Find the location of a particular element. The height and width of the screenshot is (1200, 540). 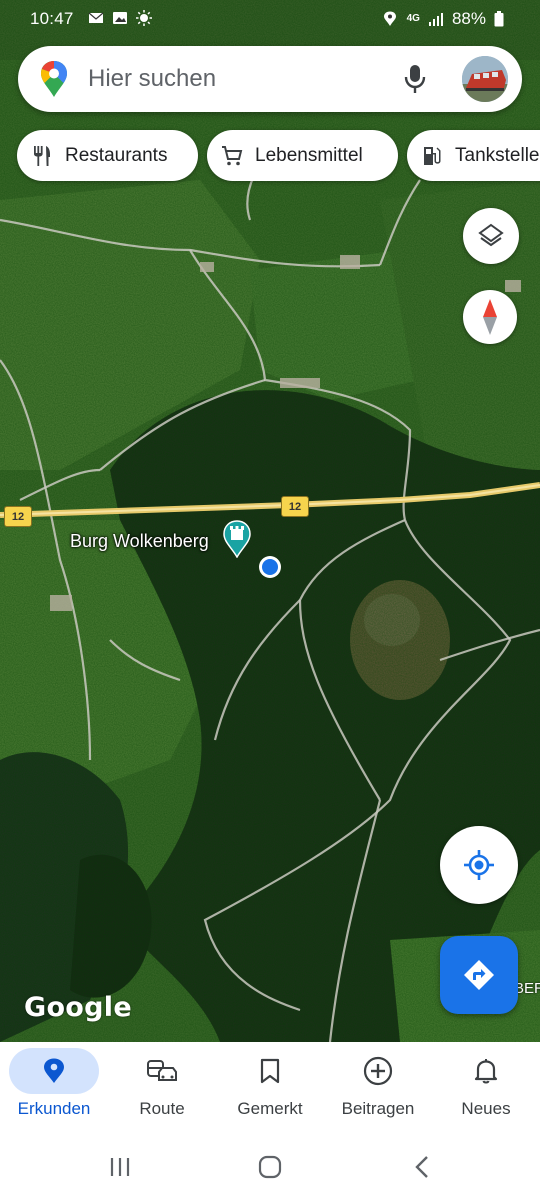

search-bar: Hier suchen is located at coordinates (270, 79).